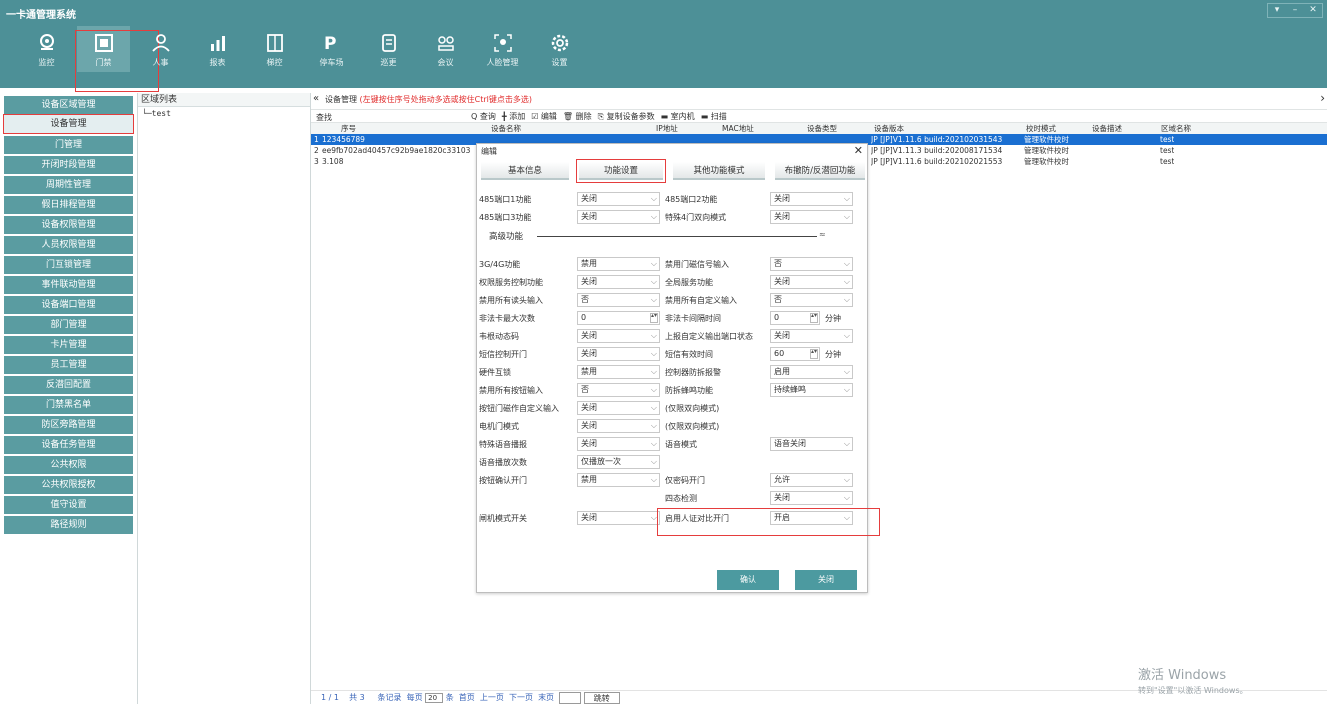  What do you see at coordinates (316, 150) in the screenshot?
I see `row-number: 2` at bounding box center [316, 150].